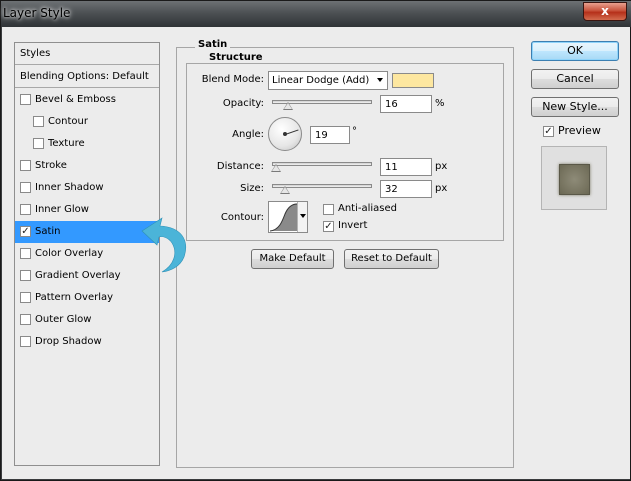 The width and height of the screenshot is (631, 481). Describe the element at coordinates (163, 245) in the screenshot. I see `annotation-curved-arrow-icon` at that location.